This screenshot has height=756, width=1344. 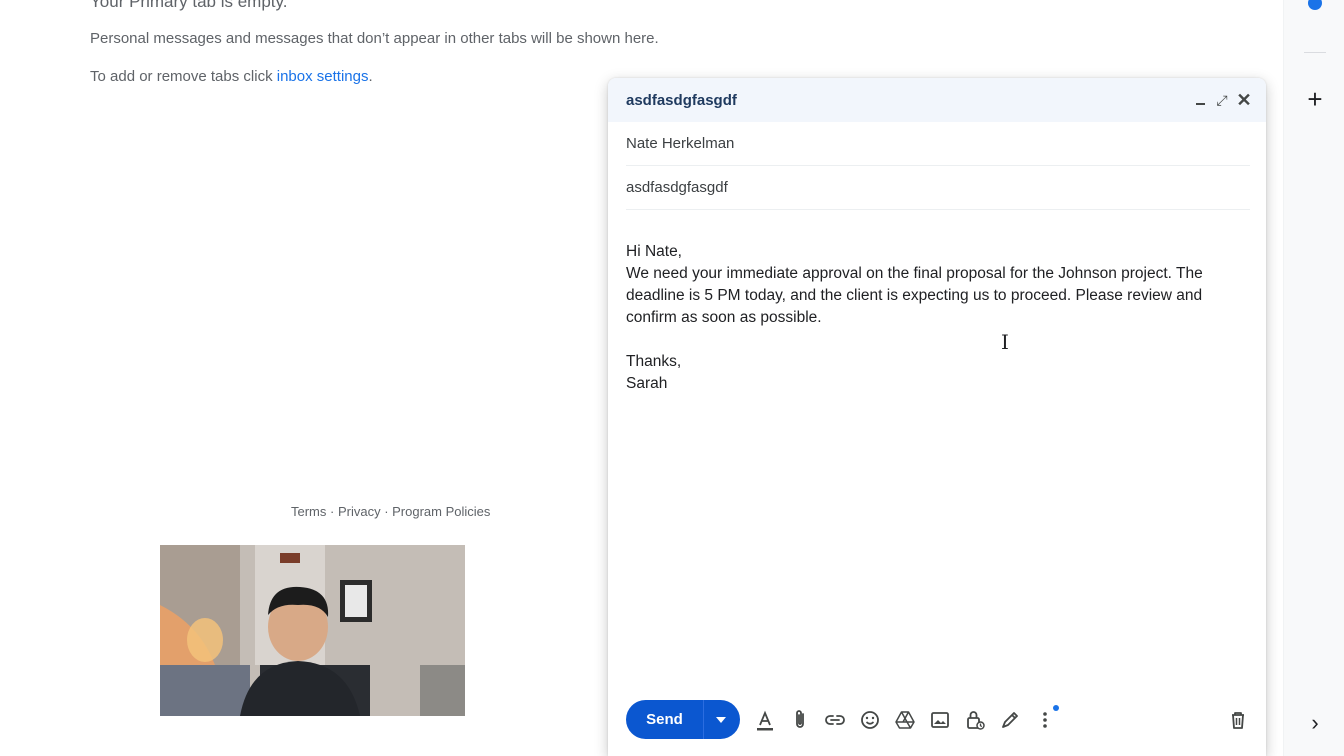 What do you see at coordinates (722, 719) in the screenshot?
I see `schedule-send-dropdown-icon` at bounding box center [722, 719].